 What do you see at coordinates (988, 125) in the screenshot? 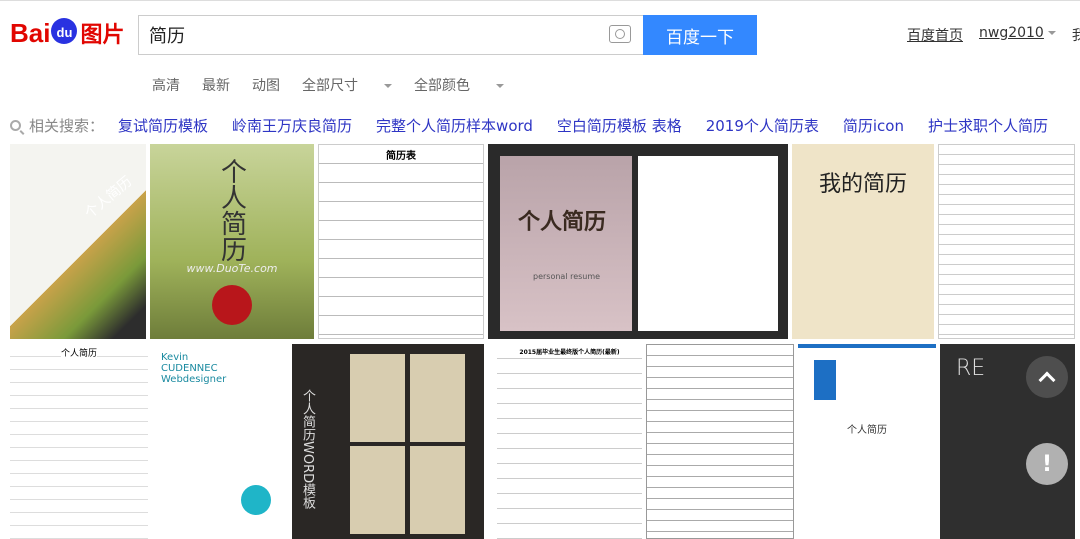
I see `related-link: 护士求职个人简历` at bounding box center [988, 125].